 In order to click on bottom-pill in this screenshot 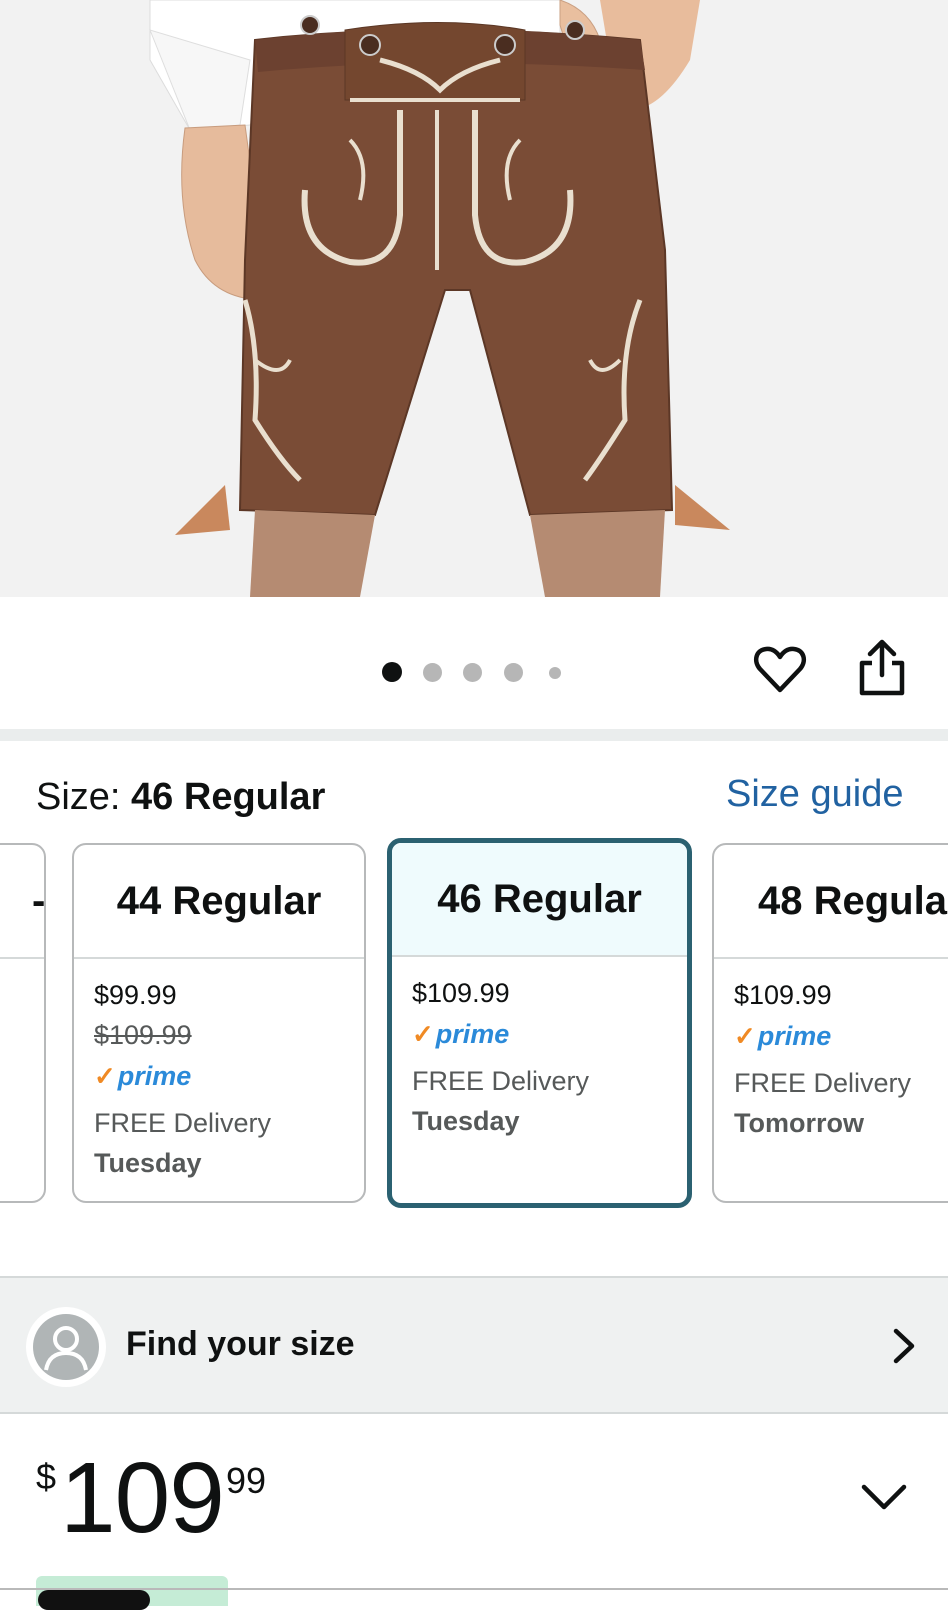, I will do `click(94, 1600)`.